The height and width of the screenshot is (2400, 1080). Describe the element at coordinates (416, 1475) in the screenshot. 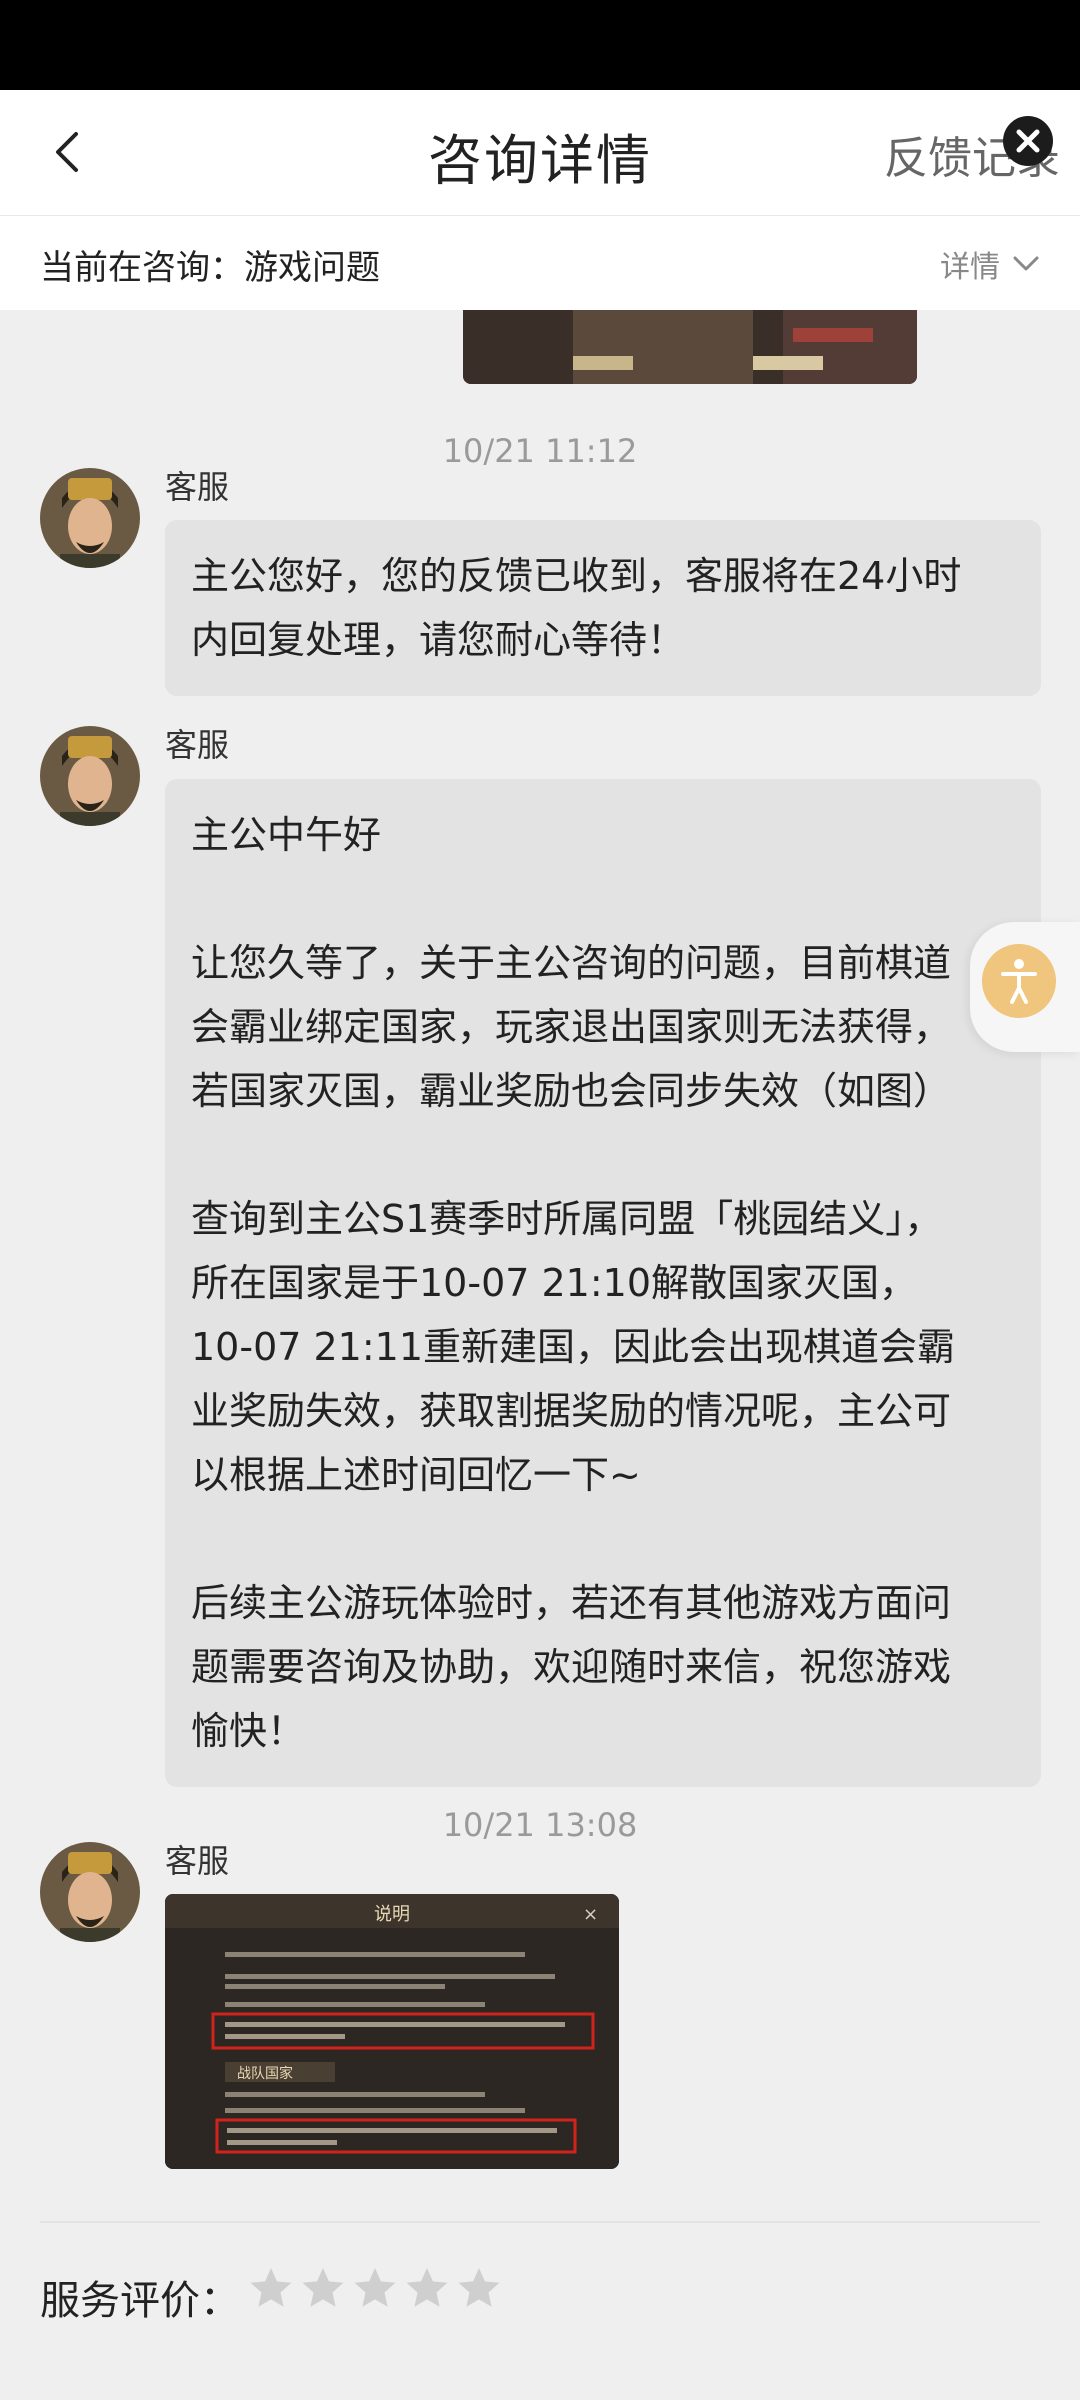

I see `message-line: 以根据上述时间回忆一下~` at that location.